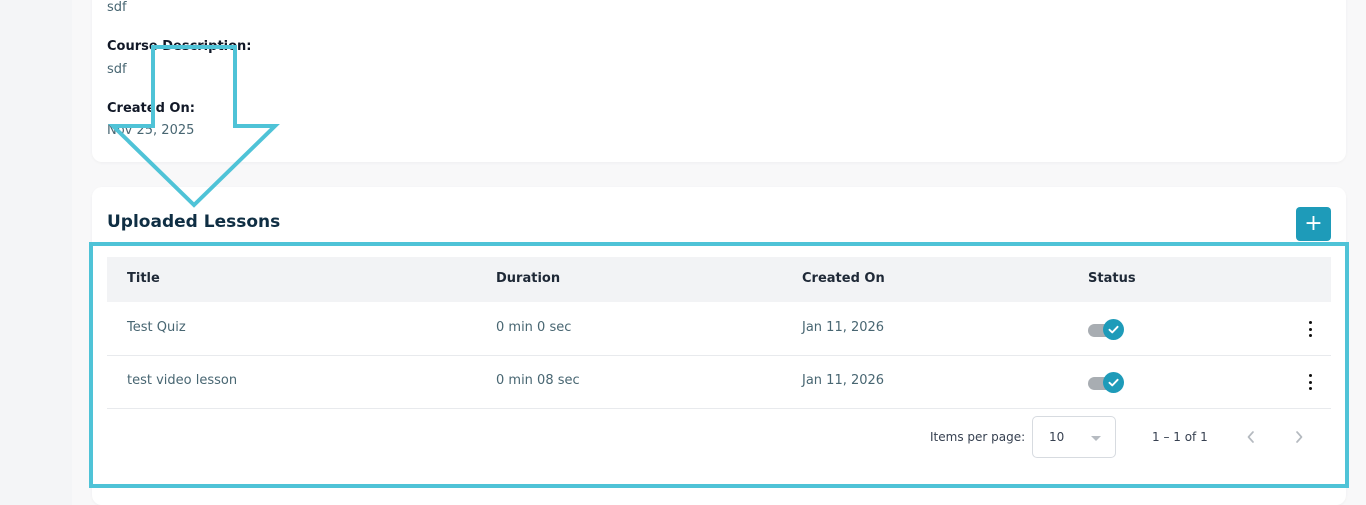  Describe the element at coordinates (1096, 438) in the screenshot. I see `caret-down-icon` at that location.